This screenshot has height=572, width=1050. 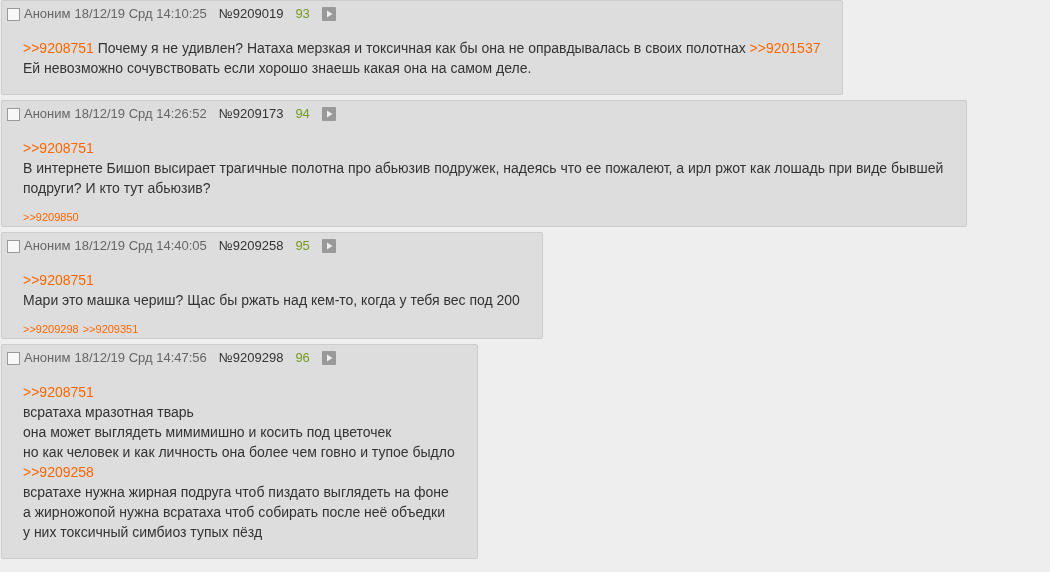 What do you see at coordinates (110, 329) in the screenshot?
I see `reply-link: >>9209351` at bounding box center [110, 329].